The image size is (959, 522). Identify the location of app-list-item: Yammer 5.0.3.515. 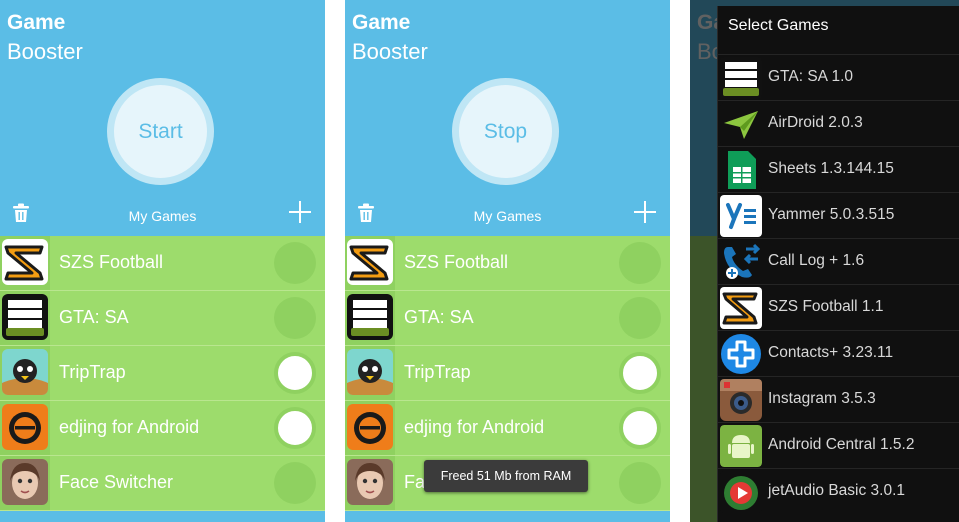
(838, 215).